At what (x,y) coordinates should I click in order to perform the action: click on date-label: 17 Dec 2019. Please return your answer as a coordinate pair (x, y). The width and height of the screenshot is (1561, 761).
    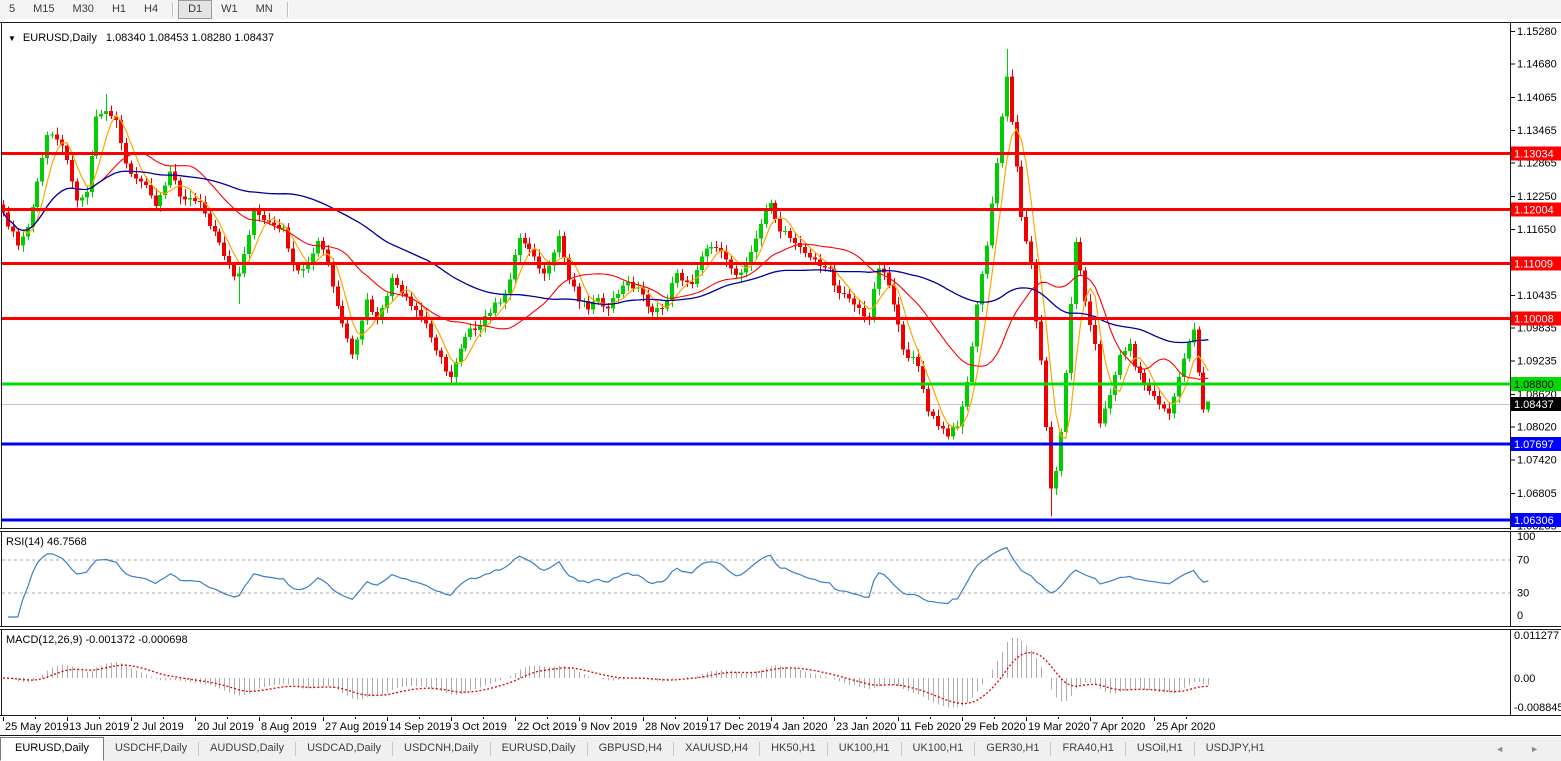
    Looking at the image, I should click on (740, 727).